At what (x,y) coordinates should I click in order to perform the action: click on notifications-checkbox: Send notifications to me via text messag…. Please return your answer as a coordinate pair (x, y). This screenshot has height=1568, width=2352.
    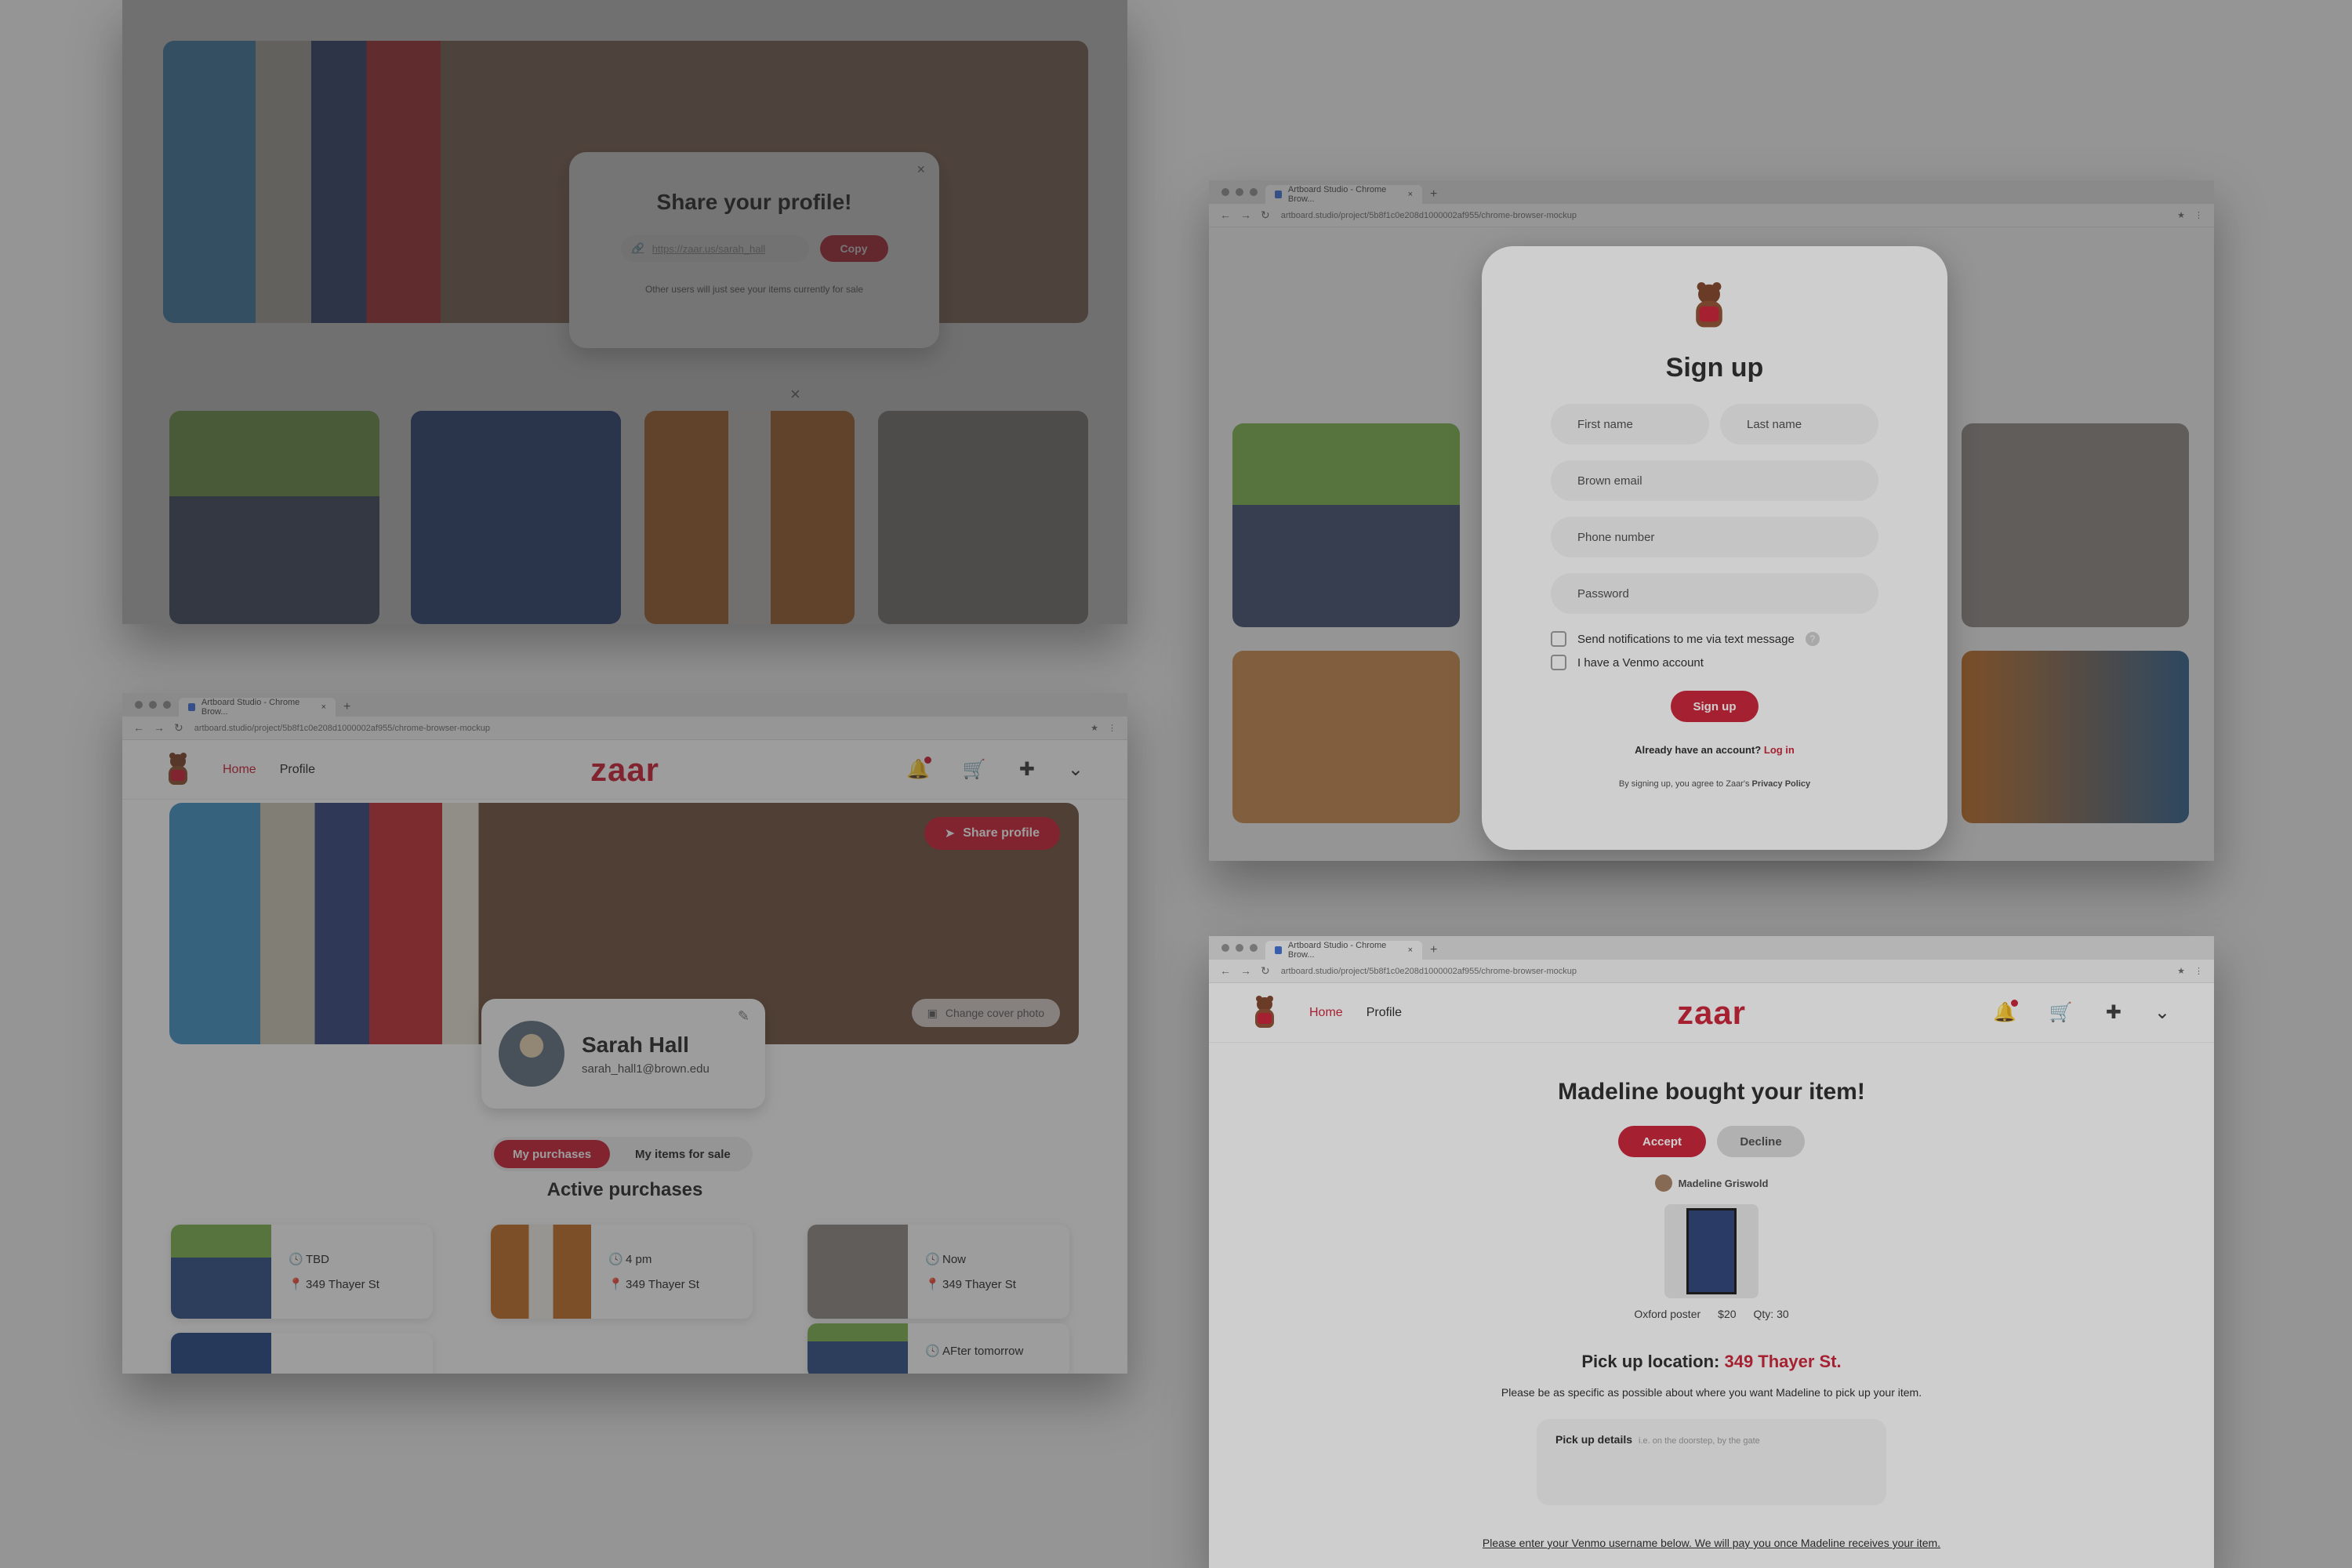
    Looking at the image, I should click on (1714, 639).